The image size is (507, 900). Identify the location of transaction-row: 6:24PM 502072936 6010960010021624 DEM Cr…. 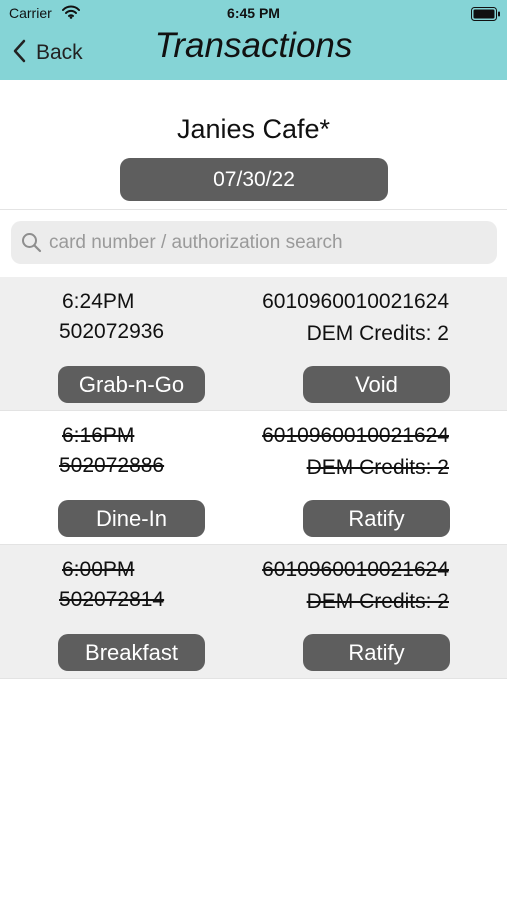
(253, 344).